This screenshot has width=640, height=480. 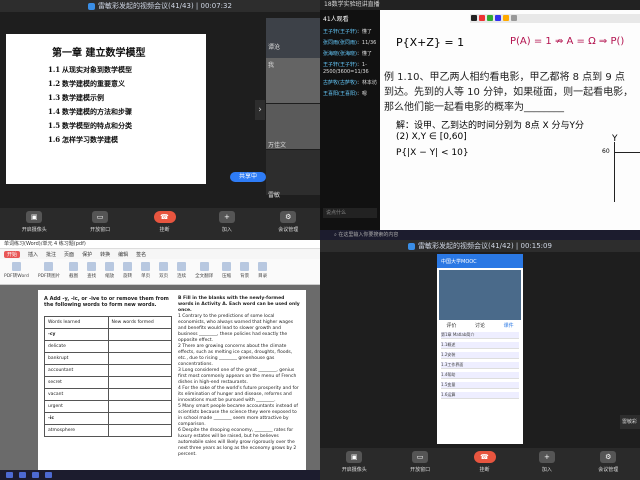 I want to click on scissors-icon, so click(x=74, y=266).